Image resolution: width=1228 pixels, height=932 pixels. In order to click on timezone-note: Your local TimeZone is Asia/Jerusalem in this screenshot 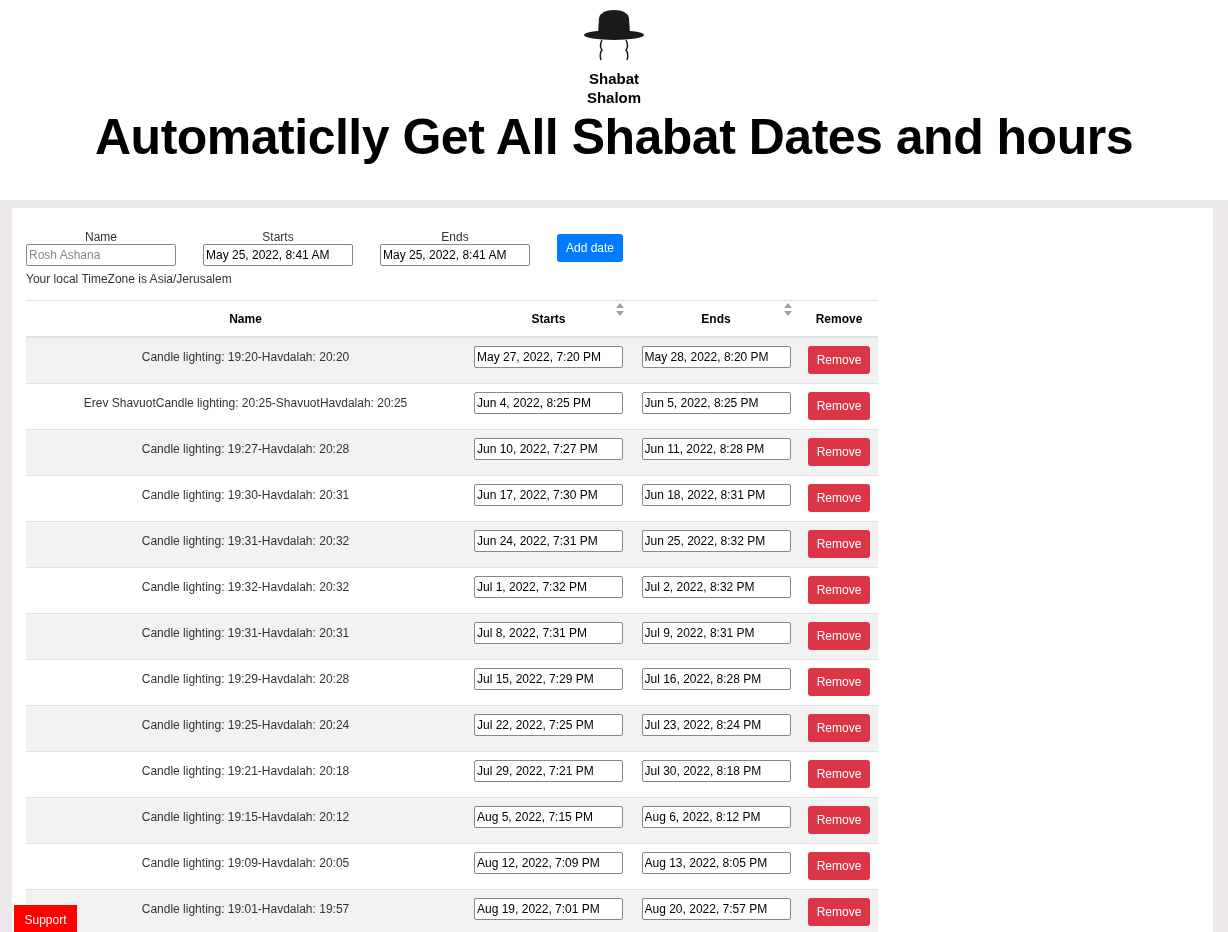, I will do `click(129, 279)`.